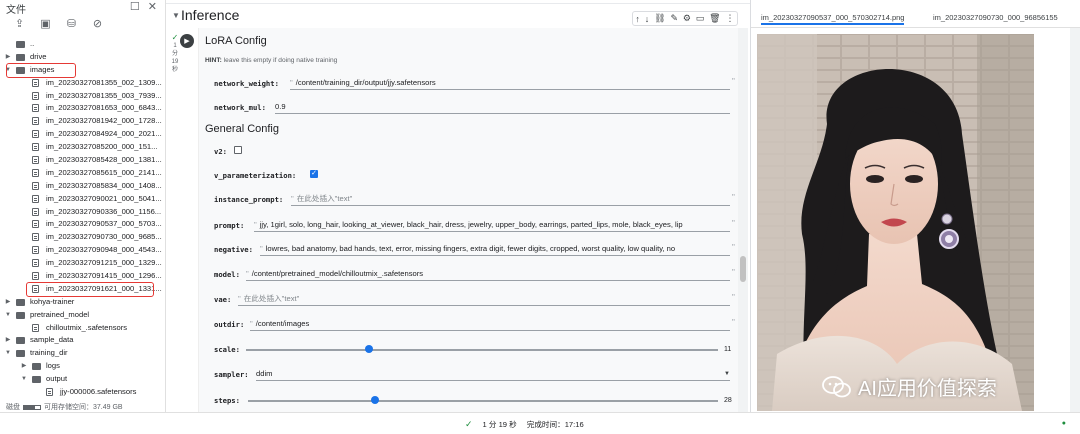 Image resolution: width=1080 pixels, height=434 pixels. Describe the element at coordinates (687, 18) in the screenshot. I see `settings-icon: ⚙` at that location.